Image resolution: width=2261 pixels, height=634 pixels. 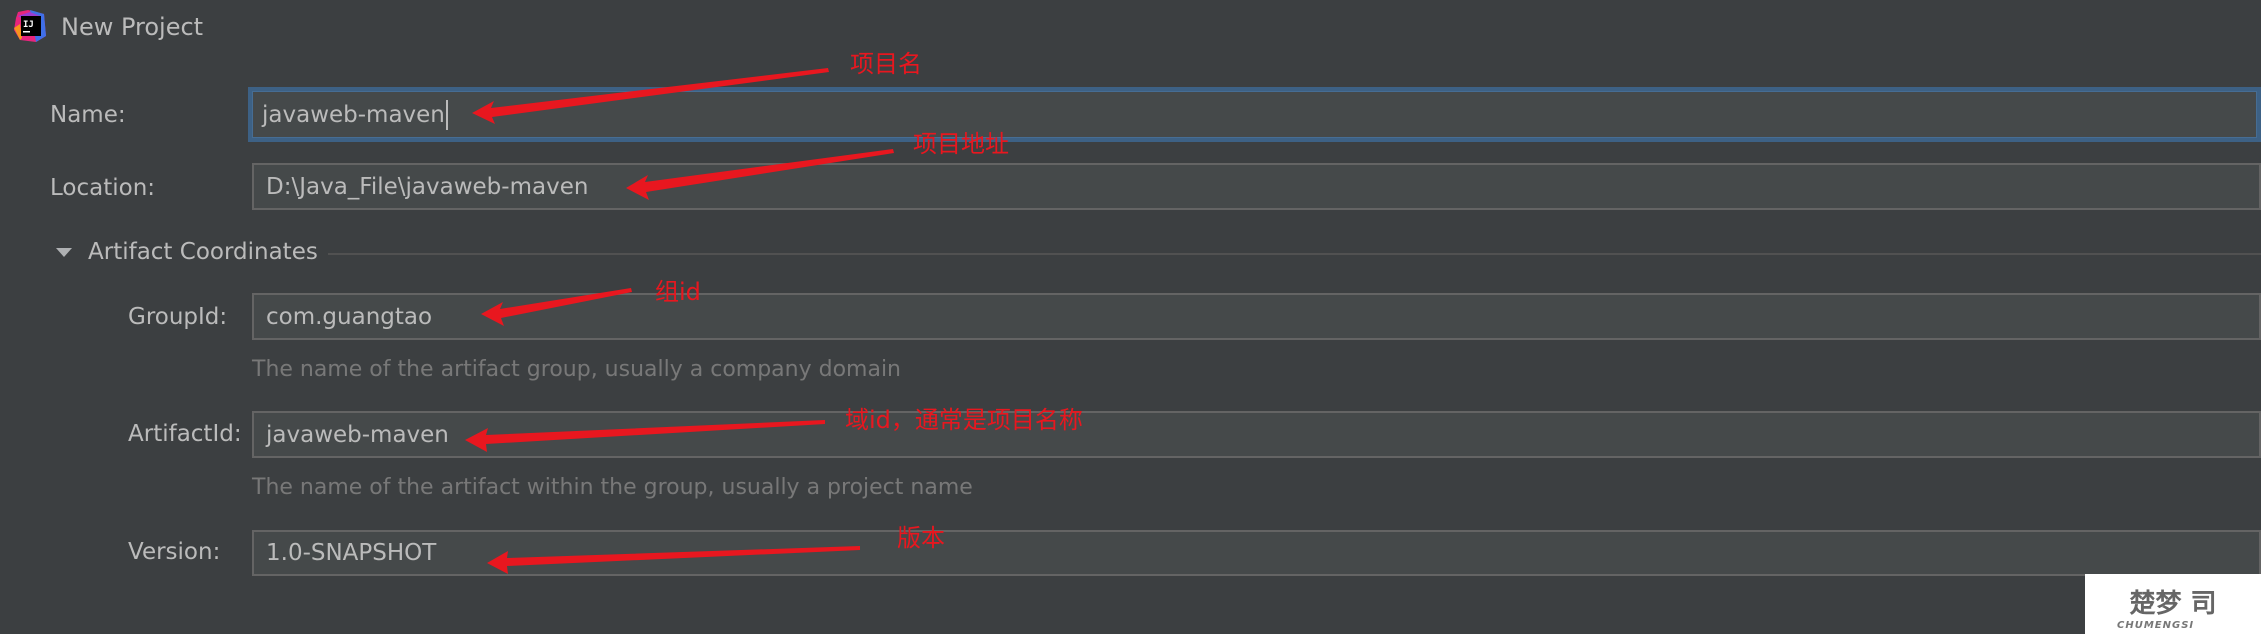 What do you see at coordinates (1256, 316) in the screenshot?
I see `group-id-input: com.guangtao` at bounding box center [1256, 316].